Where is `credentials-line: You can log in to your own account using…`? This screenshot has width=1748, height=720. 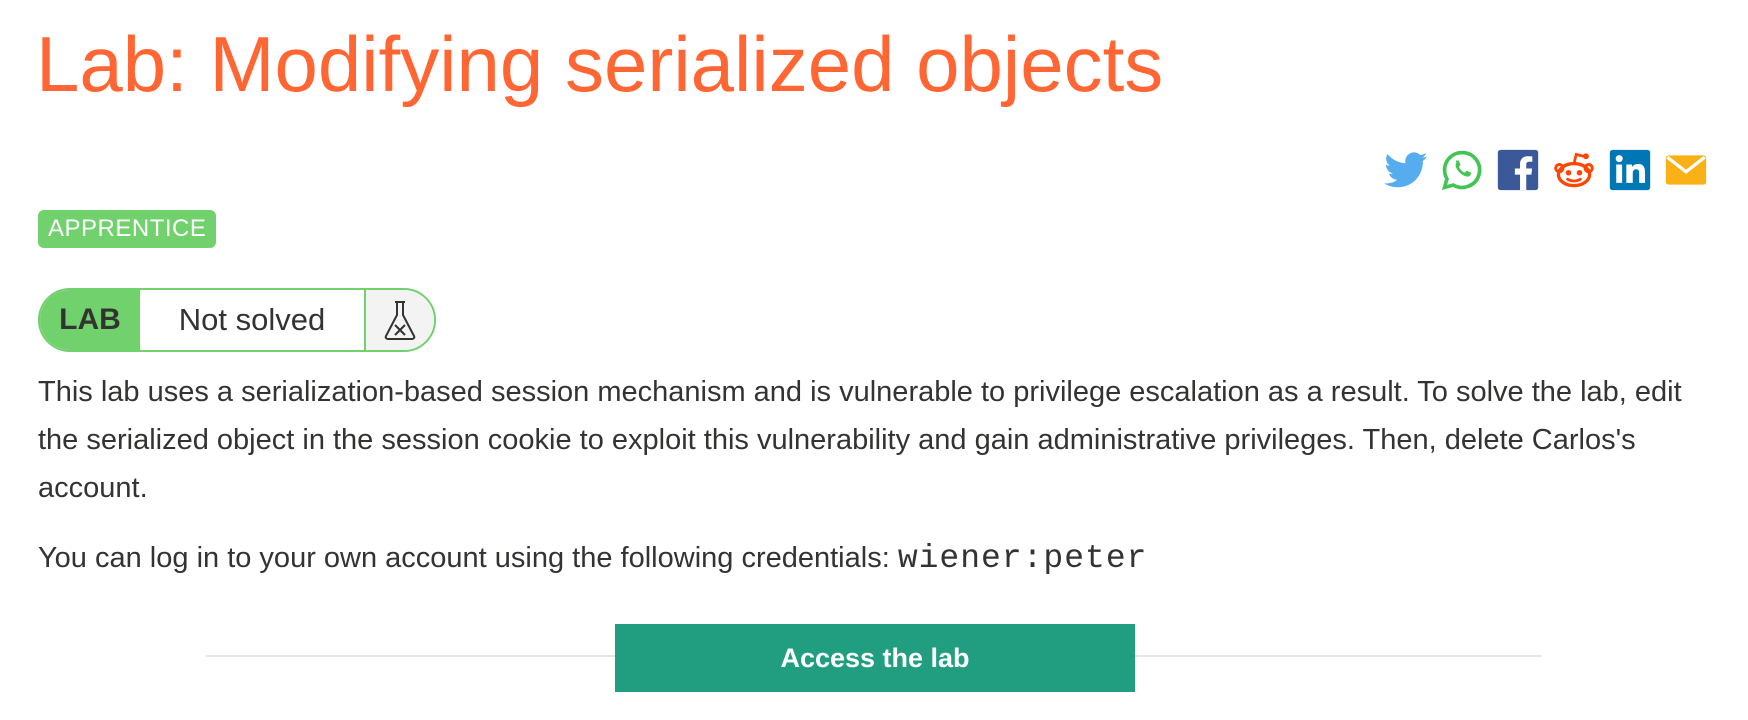
credentials-line: You can log in to your own account using… is located at coordinates (592, 558).